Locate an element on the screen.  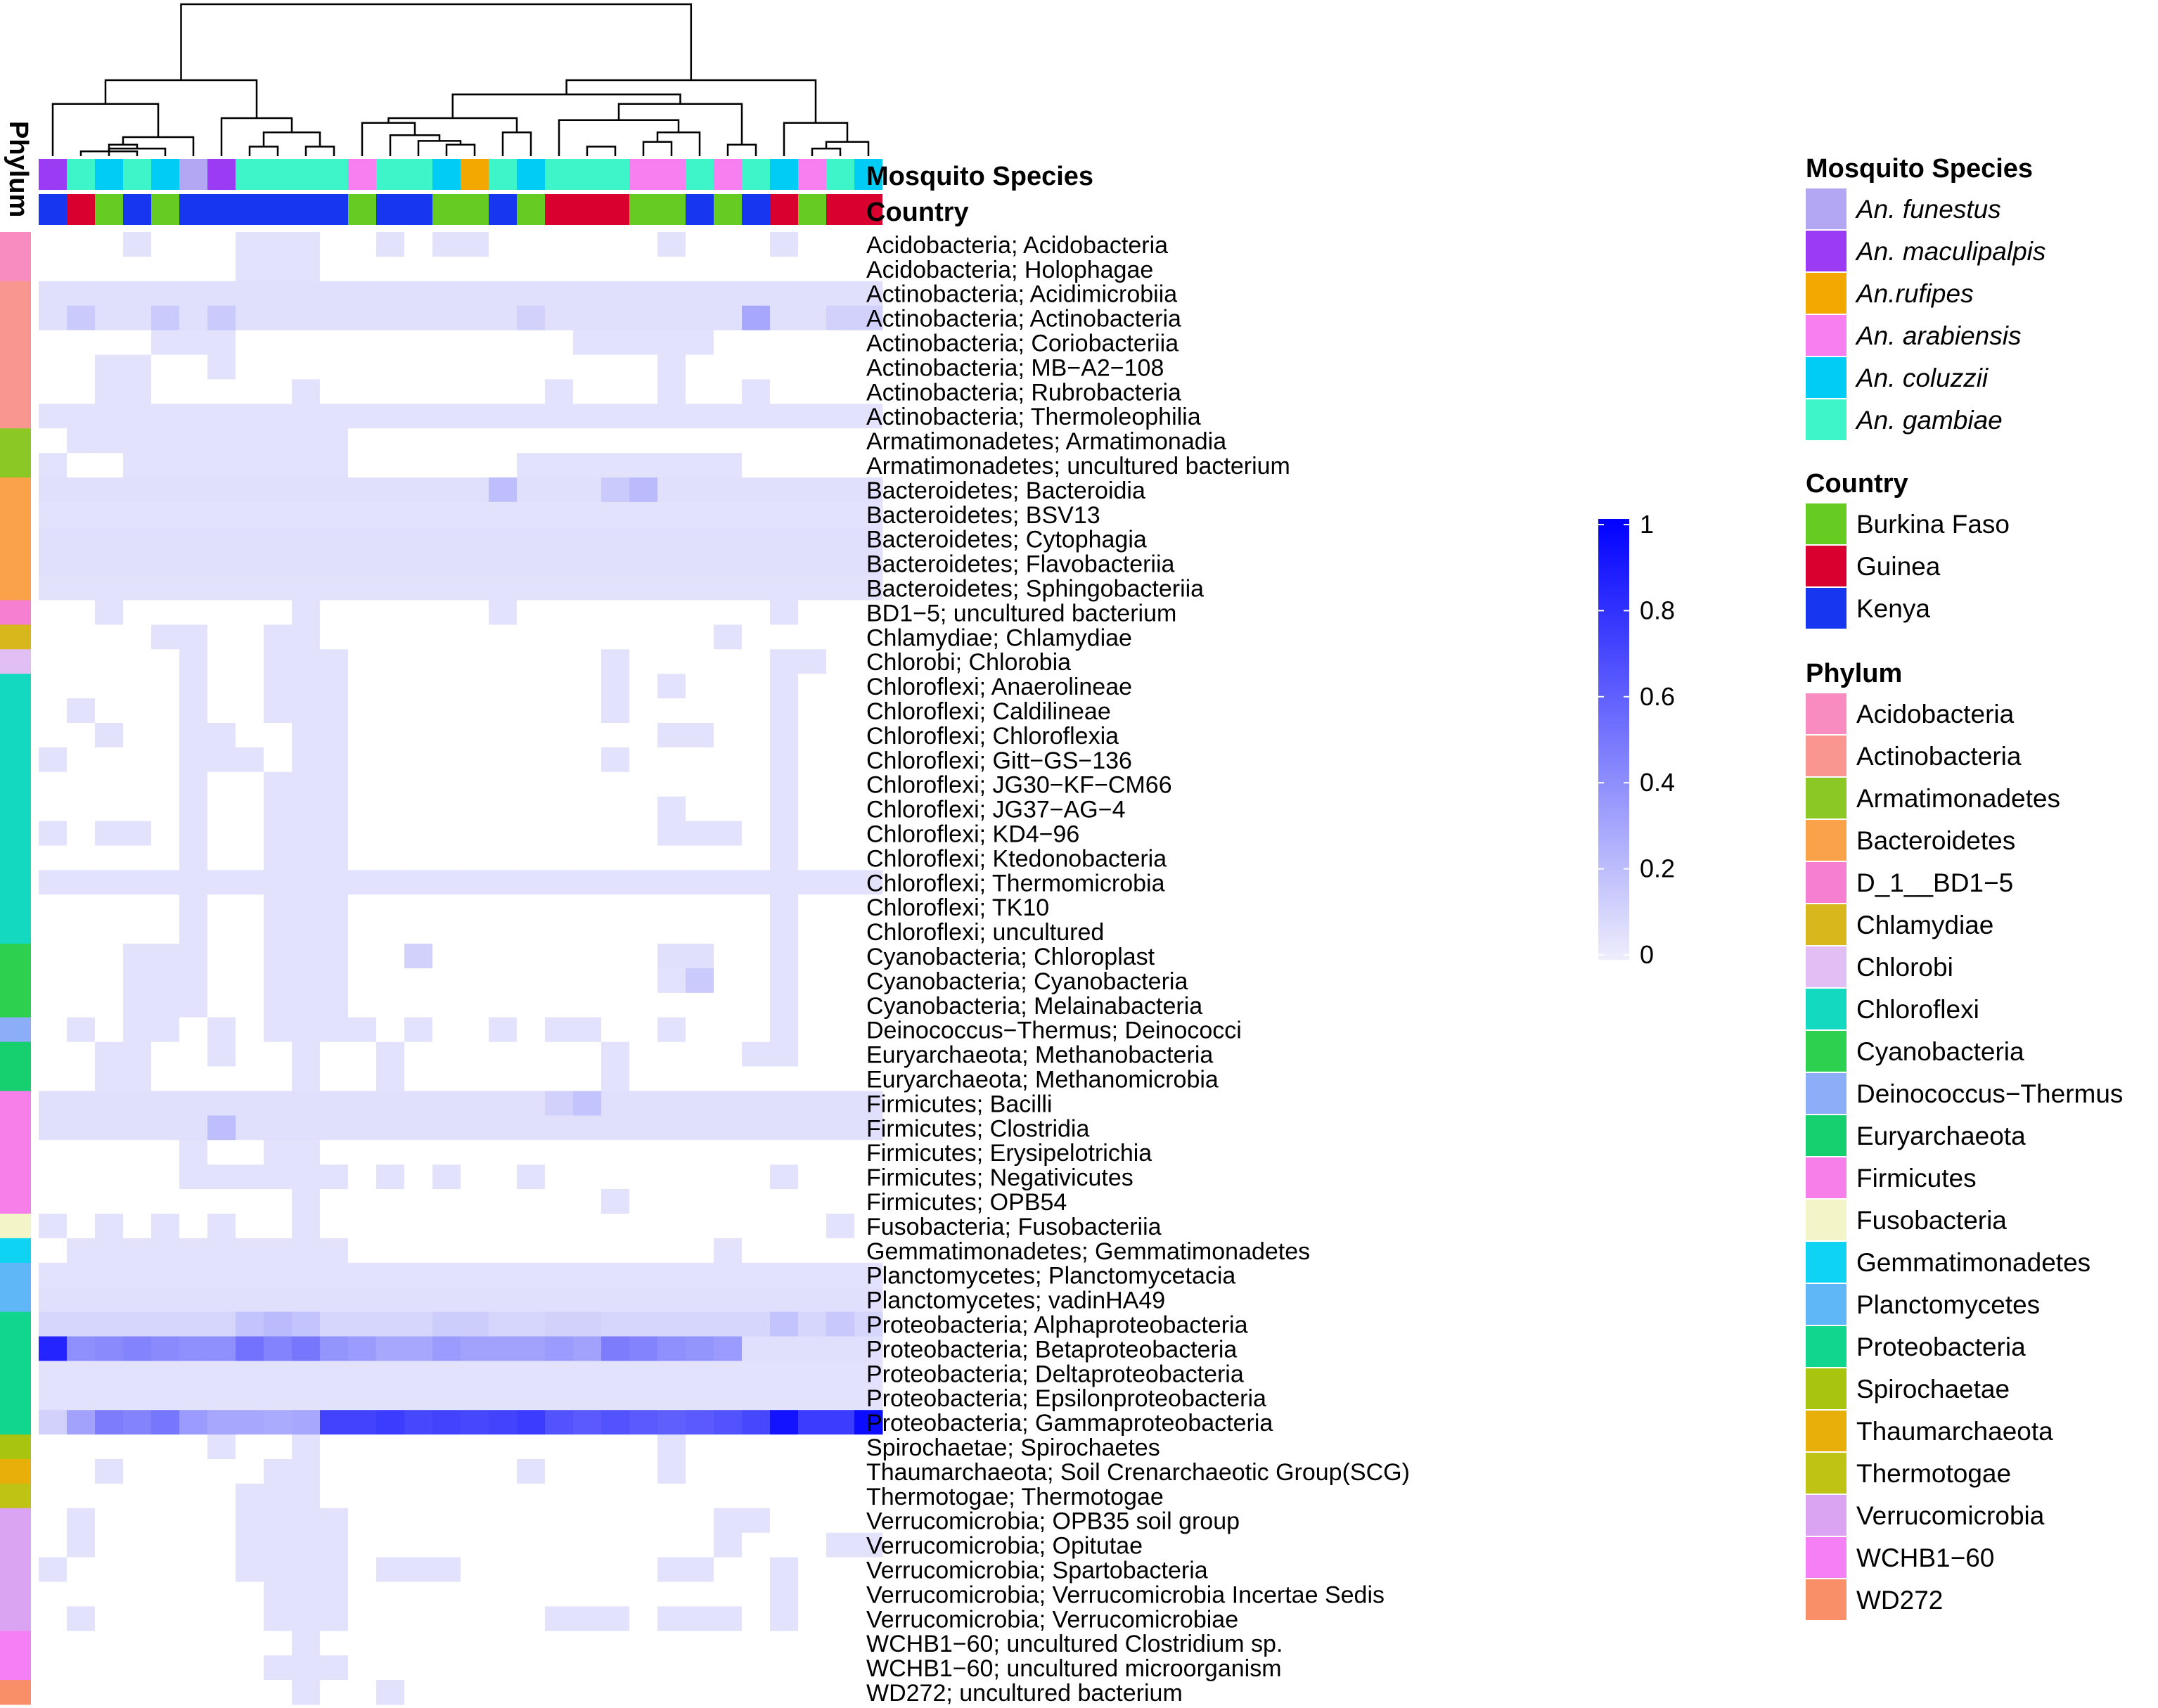
dendrogram-branch is located at coordinates (566, 106).